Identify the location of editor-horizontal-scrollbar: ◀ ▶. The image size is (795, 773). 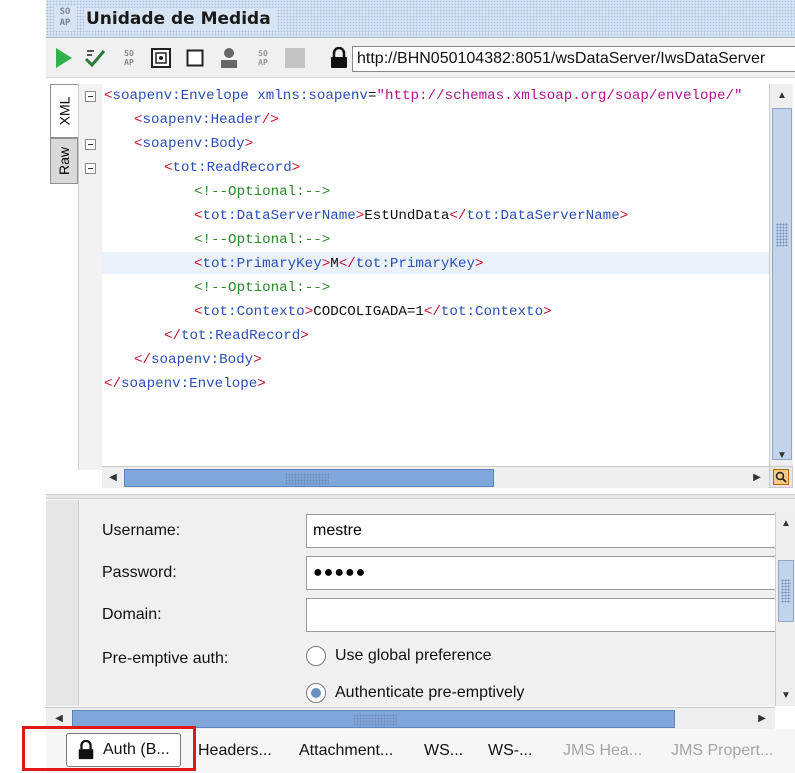
(435, 477).